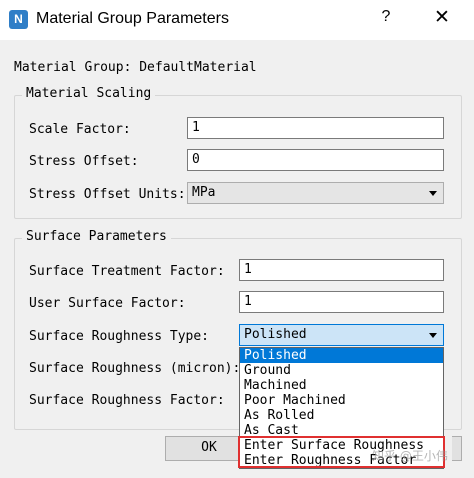 The width and height of the screenshot is (474, 478). What do you see at coordinates (107, 303) in the screenshot?
I see `user-surface-factor-label: User Surface Factor:` at bounding box center [107, 303].